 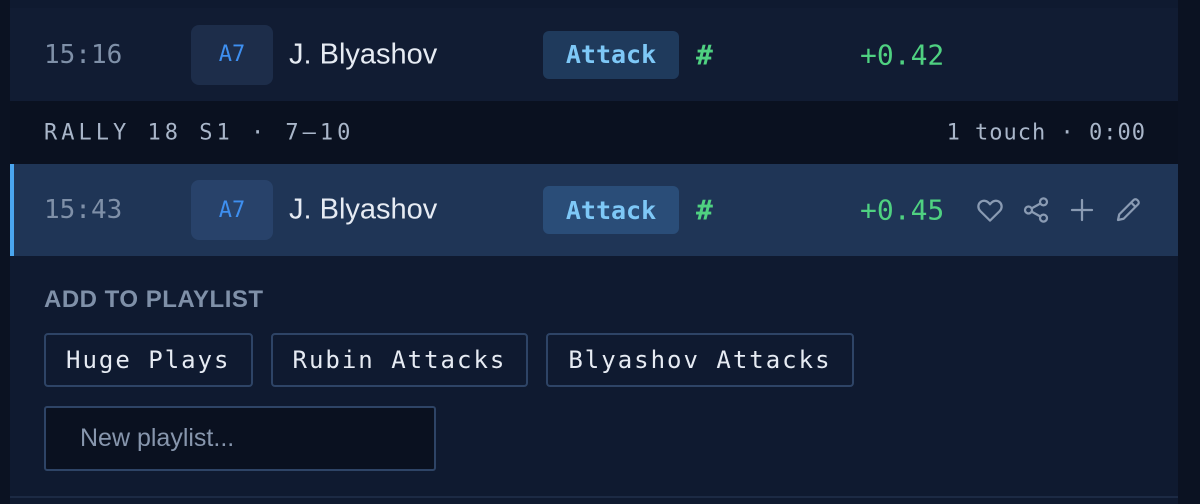 I want to click on share-icon, so click(x=1036, y=210).